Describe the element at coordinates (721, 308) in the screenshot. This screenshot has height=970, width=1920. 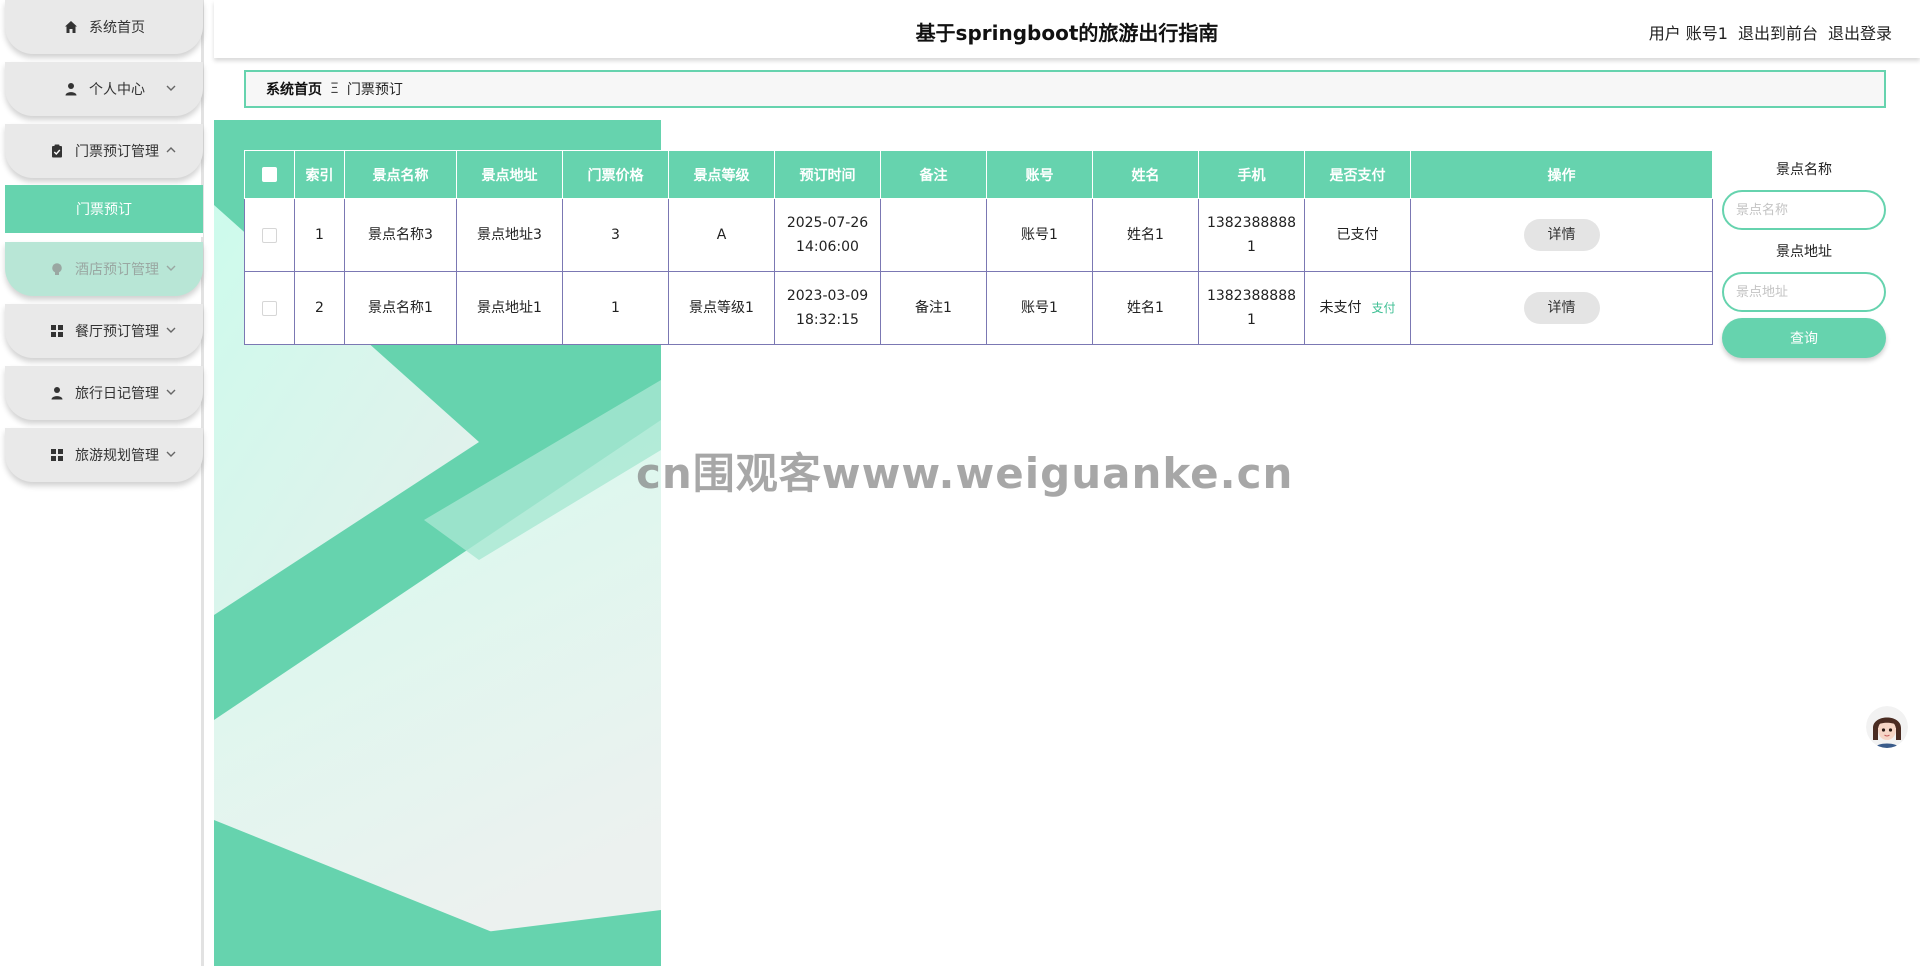
I see `cell-spot-level: 景点等级1` at that location.